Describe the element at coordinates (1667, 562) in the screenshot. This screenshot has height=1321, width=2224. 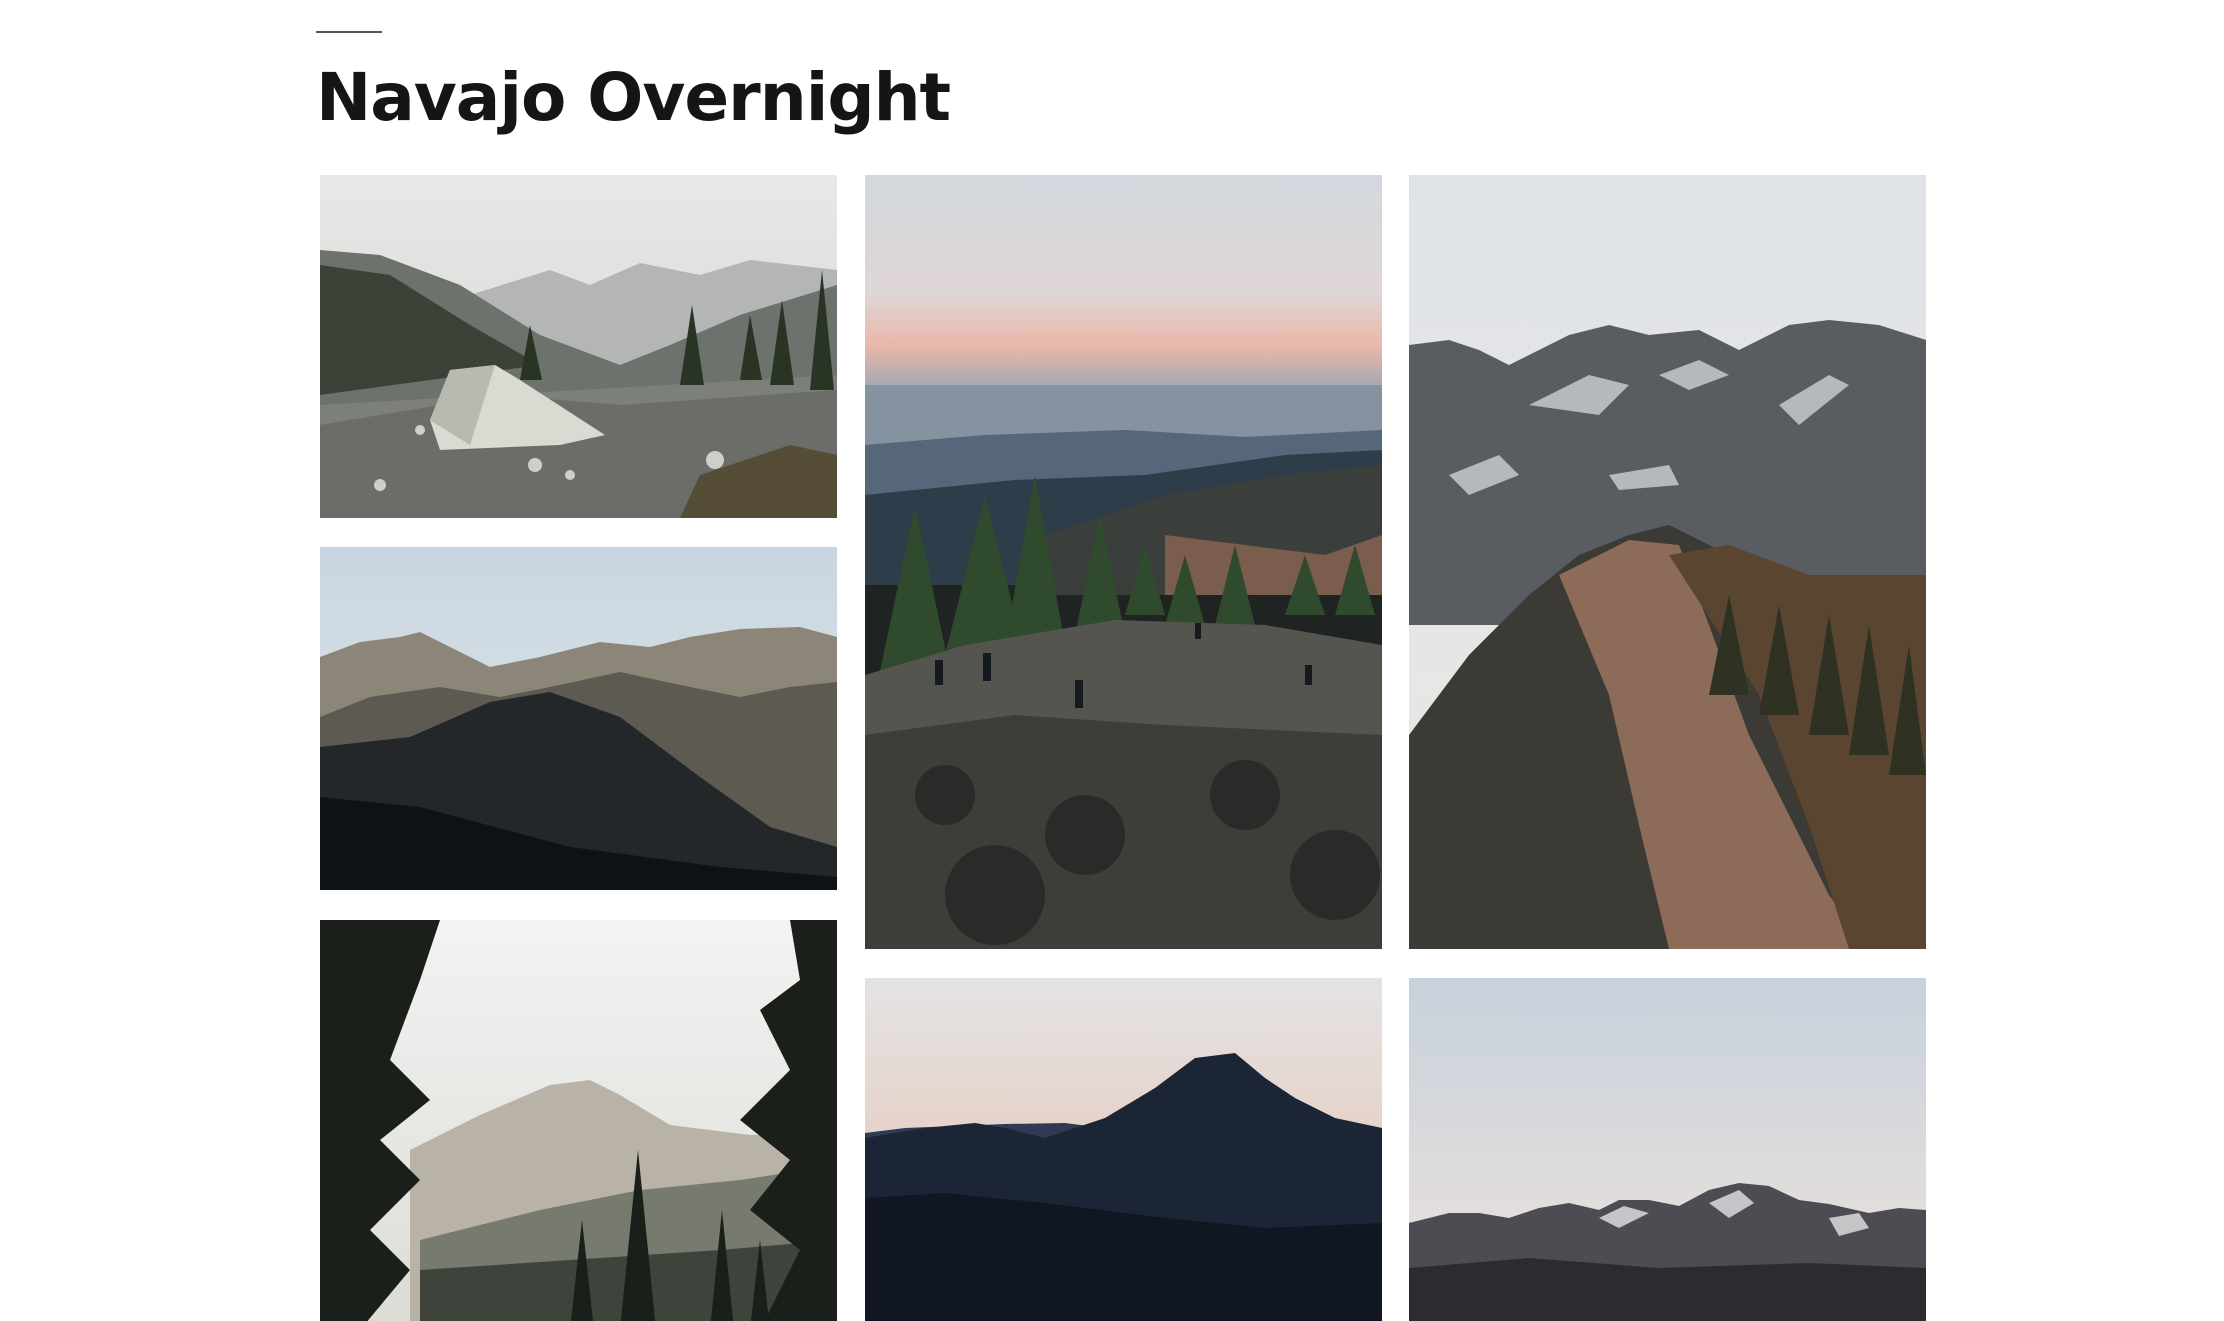
I see `alpine-ridge-photo` at that location.